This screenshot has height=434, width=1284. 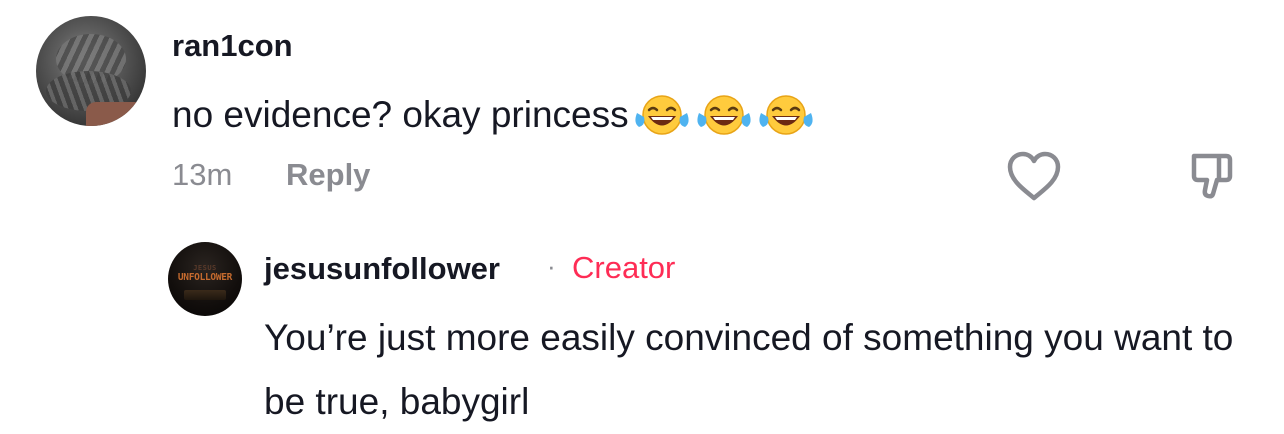 I want to click on heart-icon, so click(x=1034, y=176).